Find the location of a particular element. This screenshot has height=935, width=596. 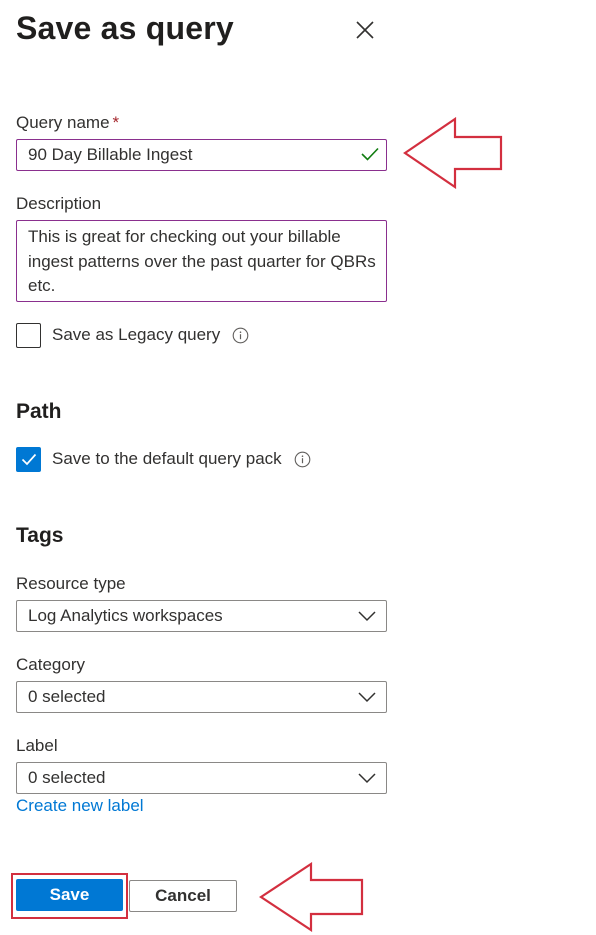

label-field-label: Label is located at coordinates (37, 745).